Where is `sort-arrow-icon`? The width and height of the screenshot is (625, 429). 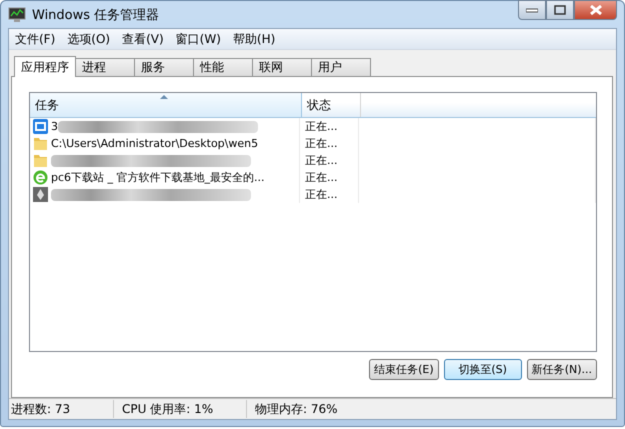
sort-arrow-icon is located at coordinates (164, 97).